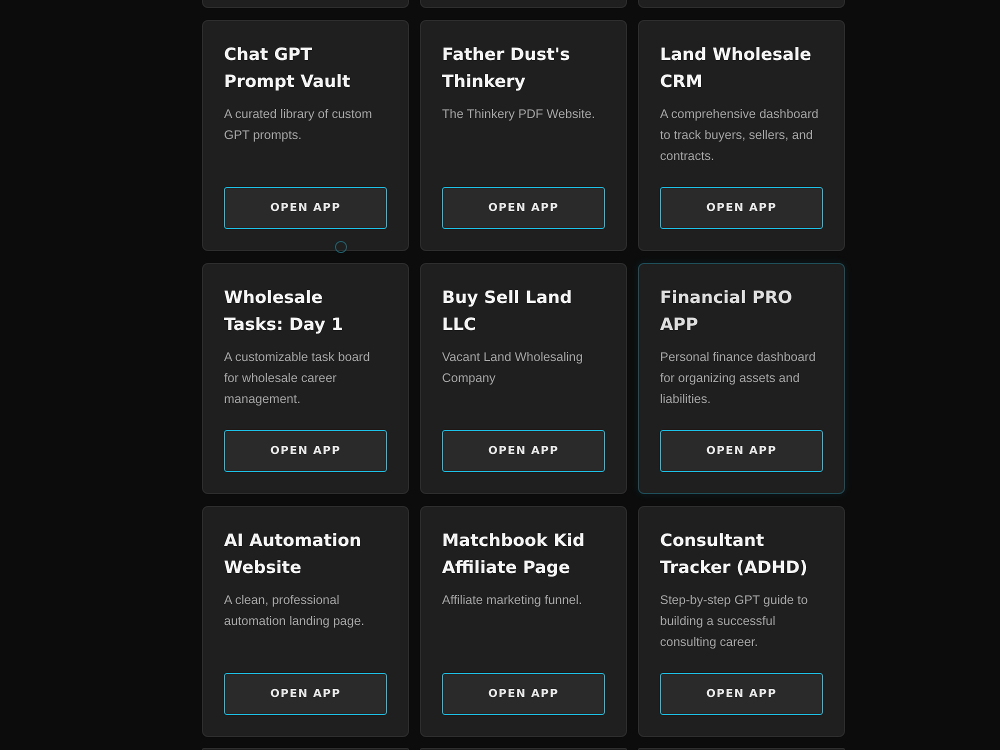 This screenshot has height=750, width=1000. Describe the element at coordinates (514, 555) in the screenshot. I see `card-title: Matchbook Kid Affiliate Page` at that location.